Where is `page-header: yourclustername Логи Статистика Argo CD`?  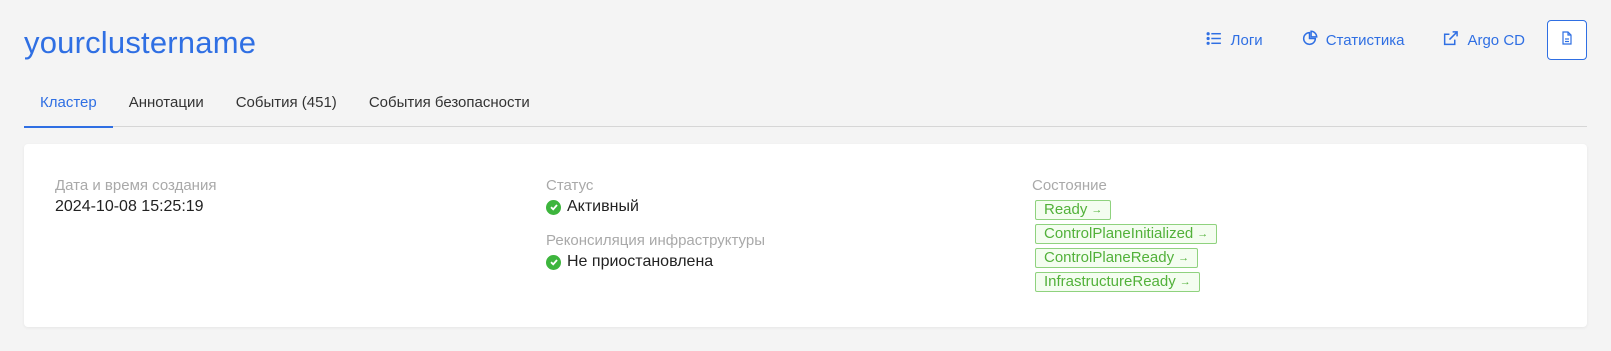 page-header: yourclustername Логи Статистика Argo CD is located at coordinates (805, 43).